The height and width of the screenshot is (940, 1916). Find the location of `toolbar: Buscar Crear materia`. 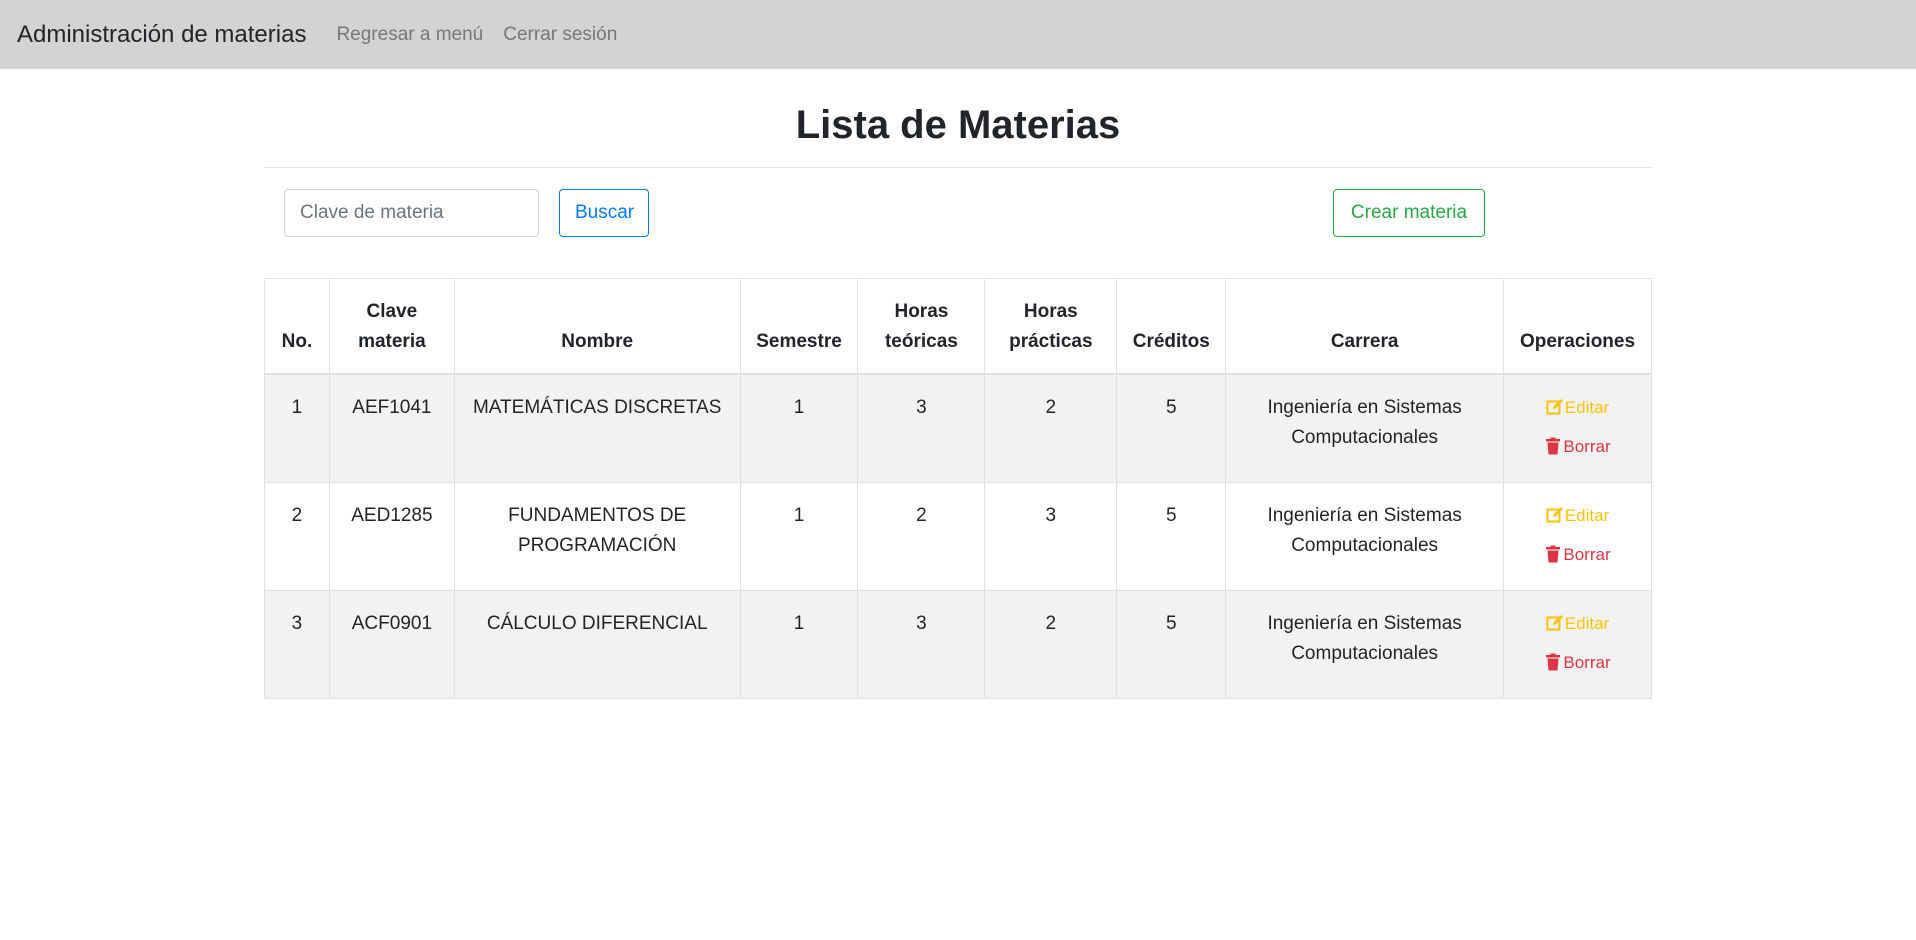

toolbar: Buscar Crear materia is located at coordinates (958, 223).